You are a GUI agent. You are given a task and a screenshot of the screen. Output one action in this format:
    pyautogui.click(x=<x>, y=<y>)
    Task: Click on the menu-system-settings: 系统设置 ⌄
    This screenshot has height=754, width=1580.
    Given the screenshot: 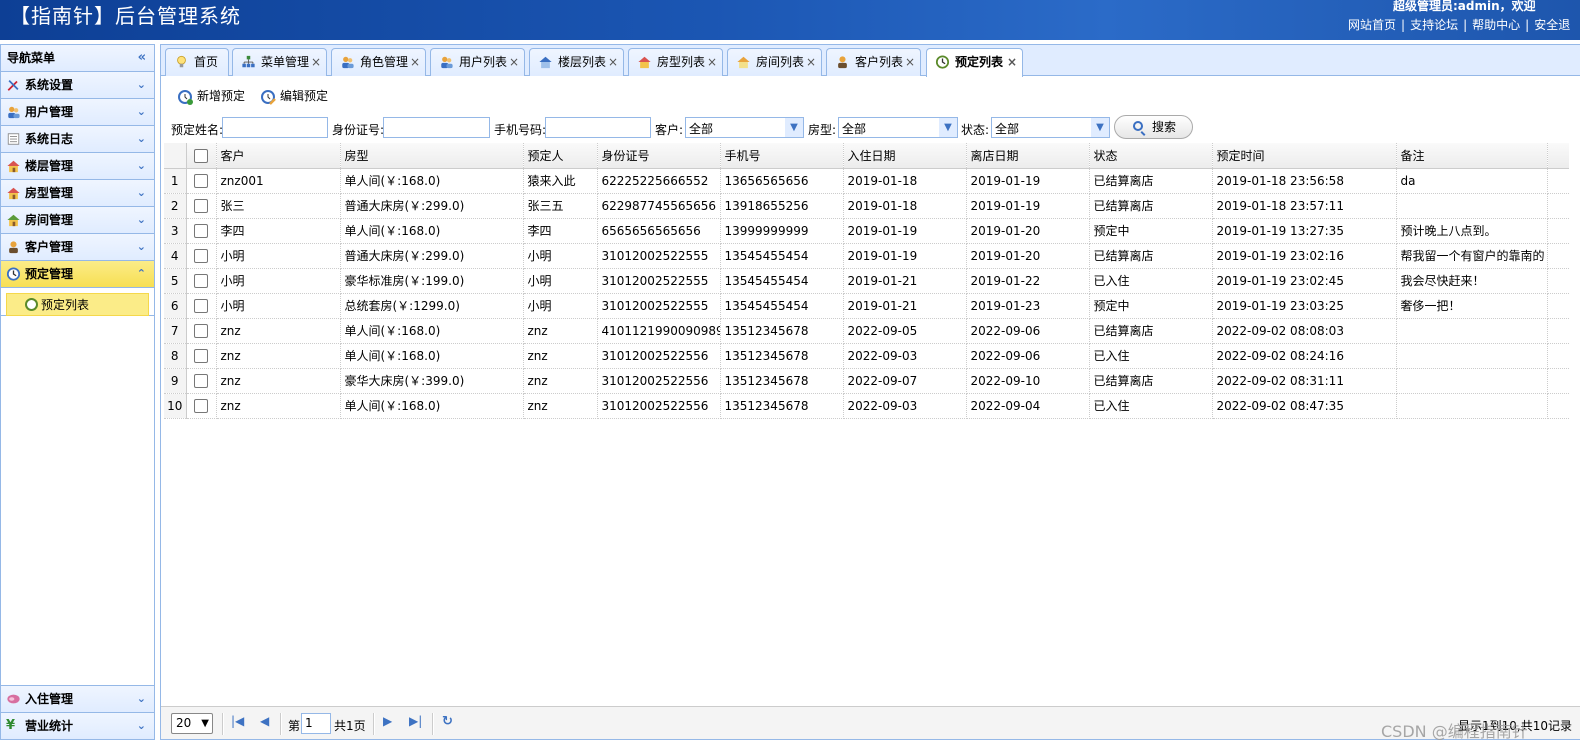 What is the action you would take?
    pyautogui.click(x=77, y=85)
    